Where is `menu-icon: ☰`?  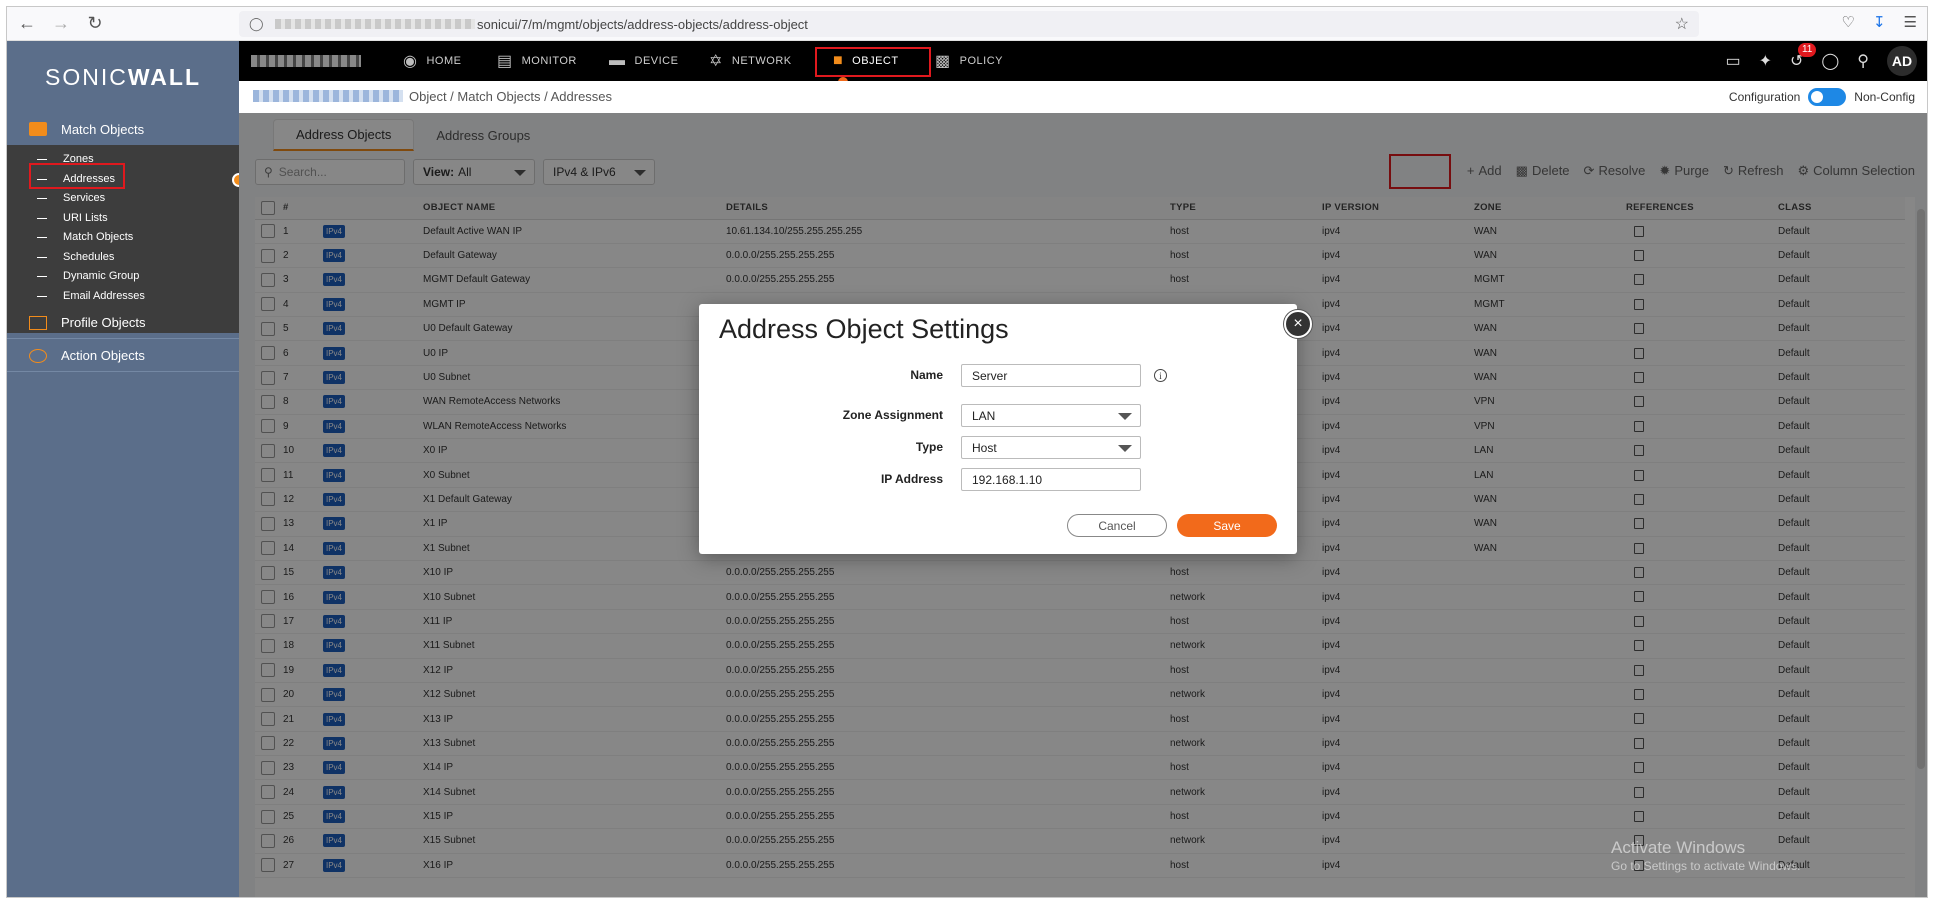
menu-icon: ☰ is located at coordinates (1910, 22).